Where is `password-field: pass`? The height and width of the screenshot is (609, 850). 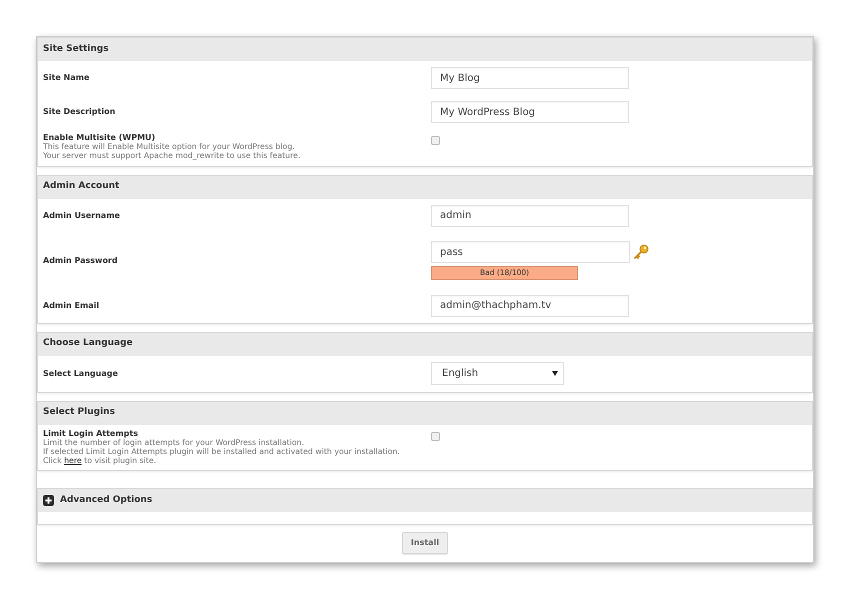
password-field: pass is located at coordinates (530, 252).